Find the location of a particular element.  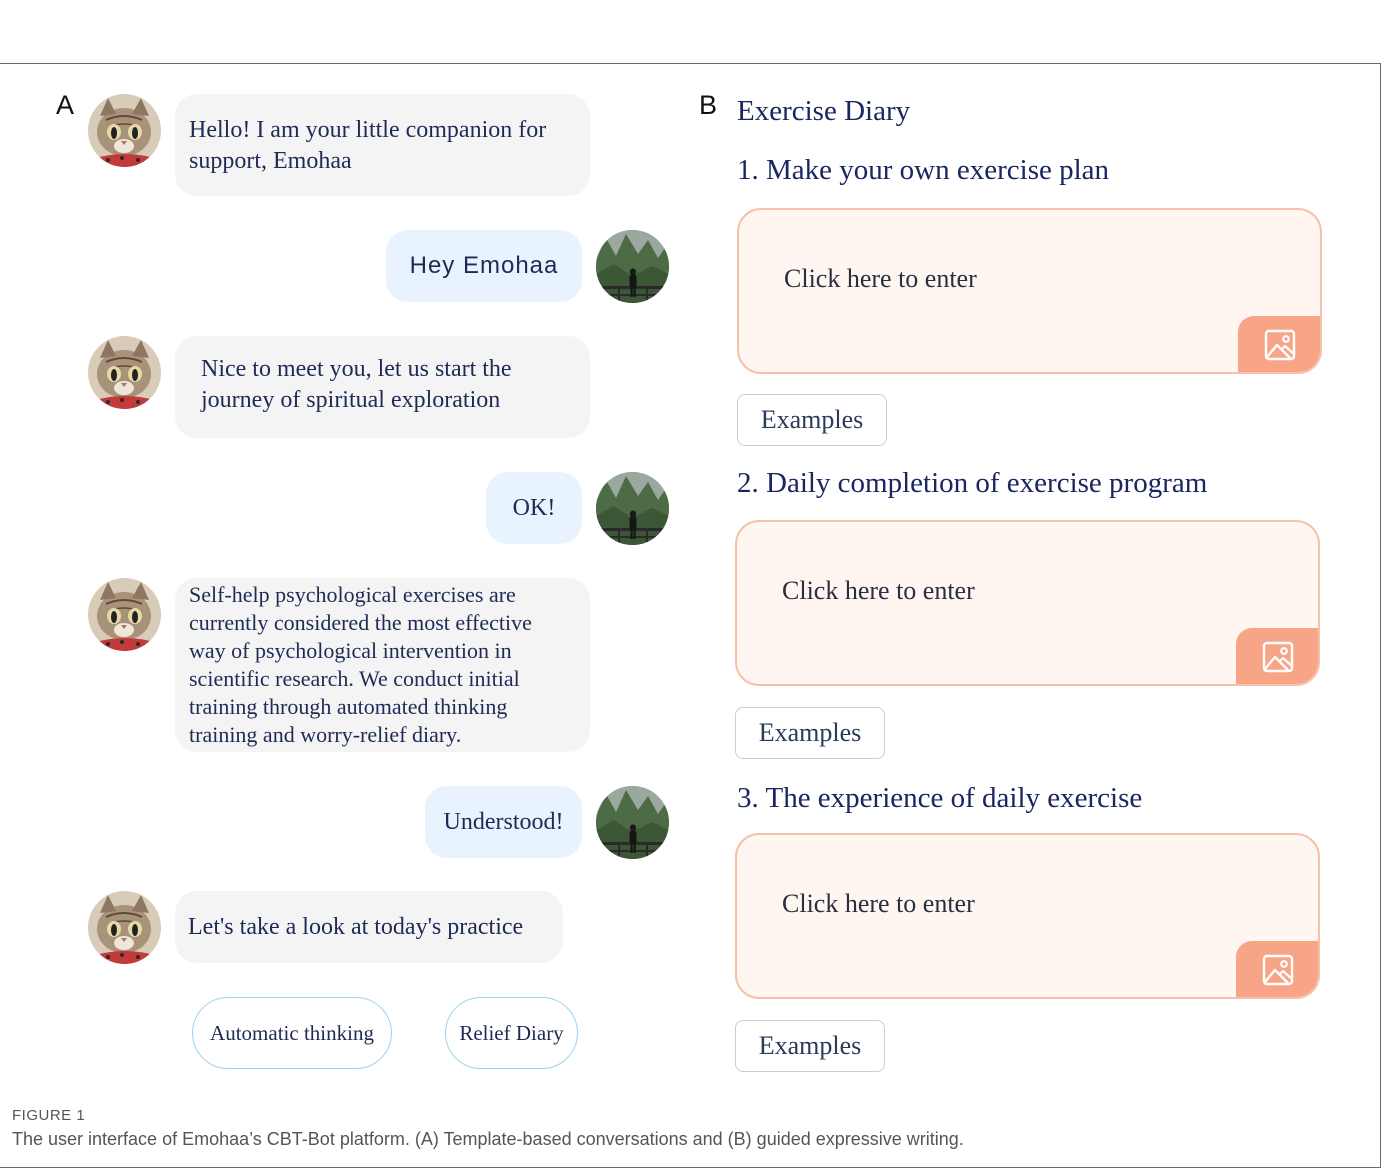

section-title: 2. Daily completion of exercise program is located at coordinates (972, 483).